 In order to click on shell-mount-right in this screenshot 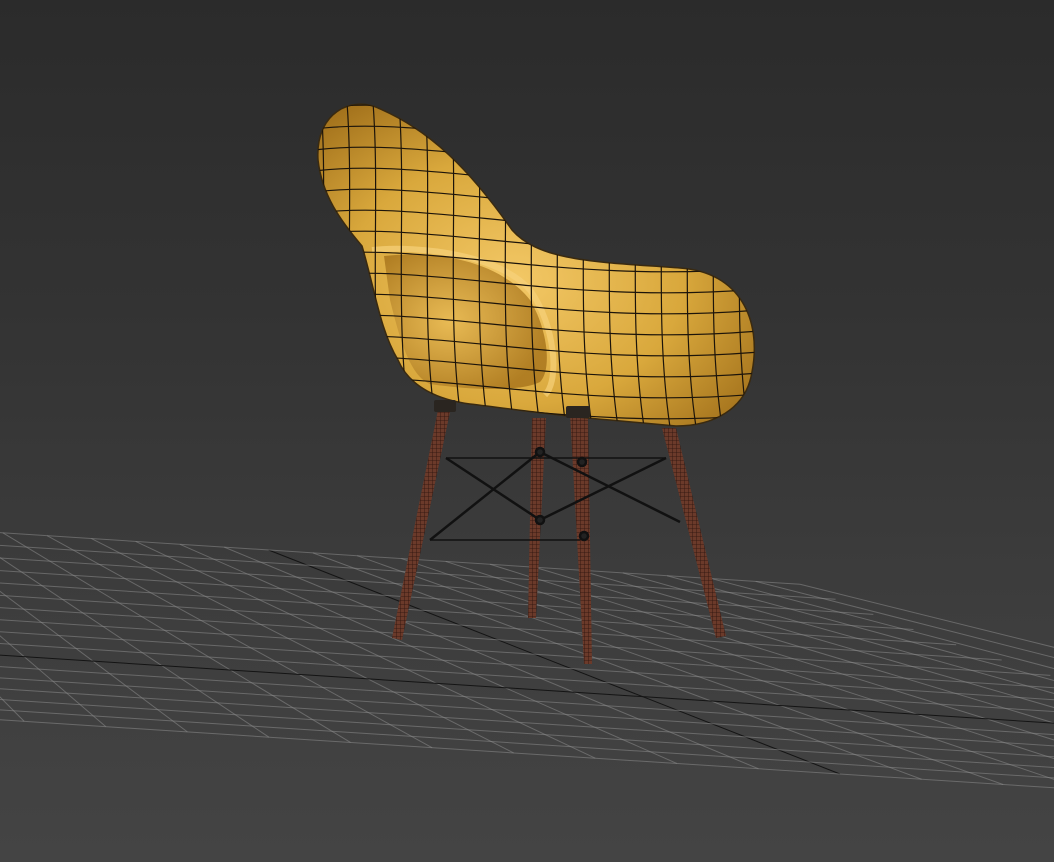, I will do `click(578, 412)`.